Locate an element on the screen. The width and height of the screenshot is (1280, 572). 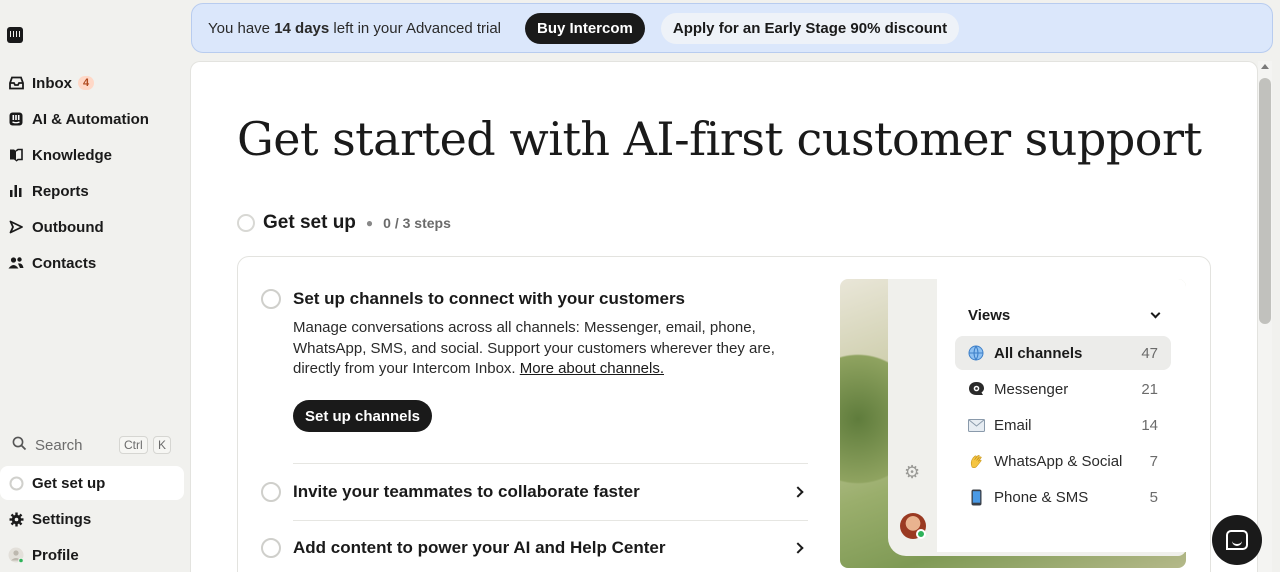
sidebar-item-label: Outbound is located at coordinates (68, 227).